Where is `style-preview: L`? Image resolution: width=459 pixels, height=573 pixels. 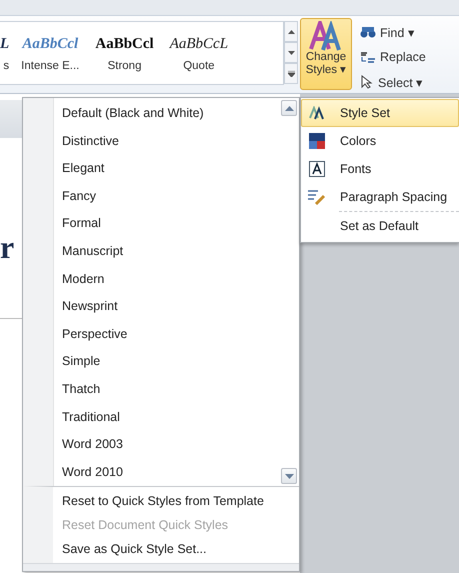
style-preview: L is located at coordinates (5, 44).